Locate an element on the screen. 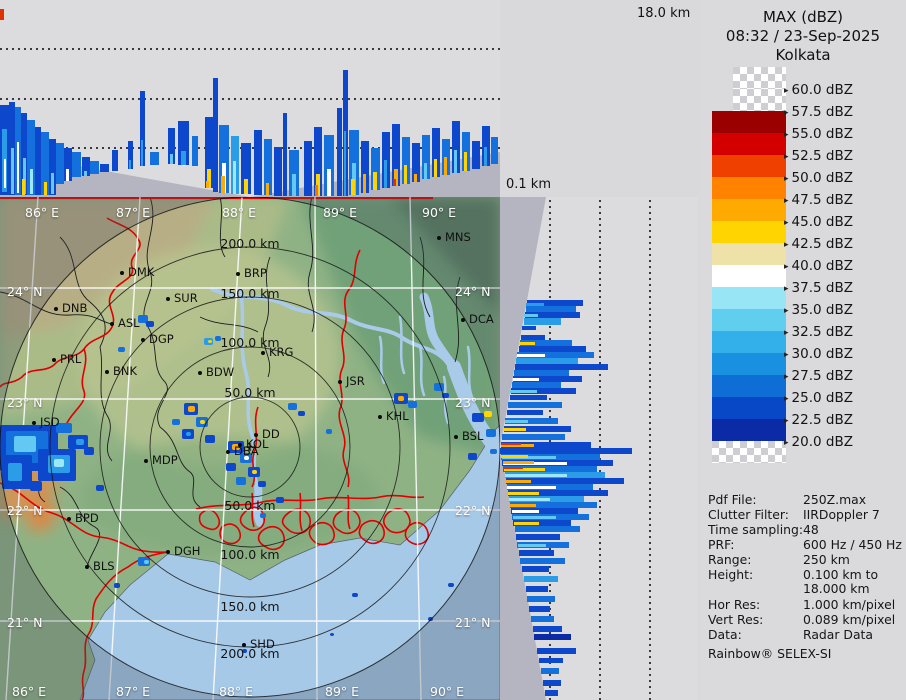 Image resolution: width=906 pixels, height=700 pixels. legend-level-label: ▸ 27.5 dBZ is located at coordinates (818, 376).